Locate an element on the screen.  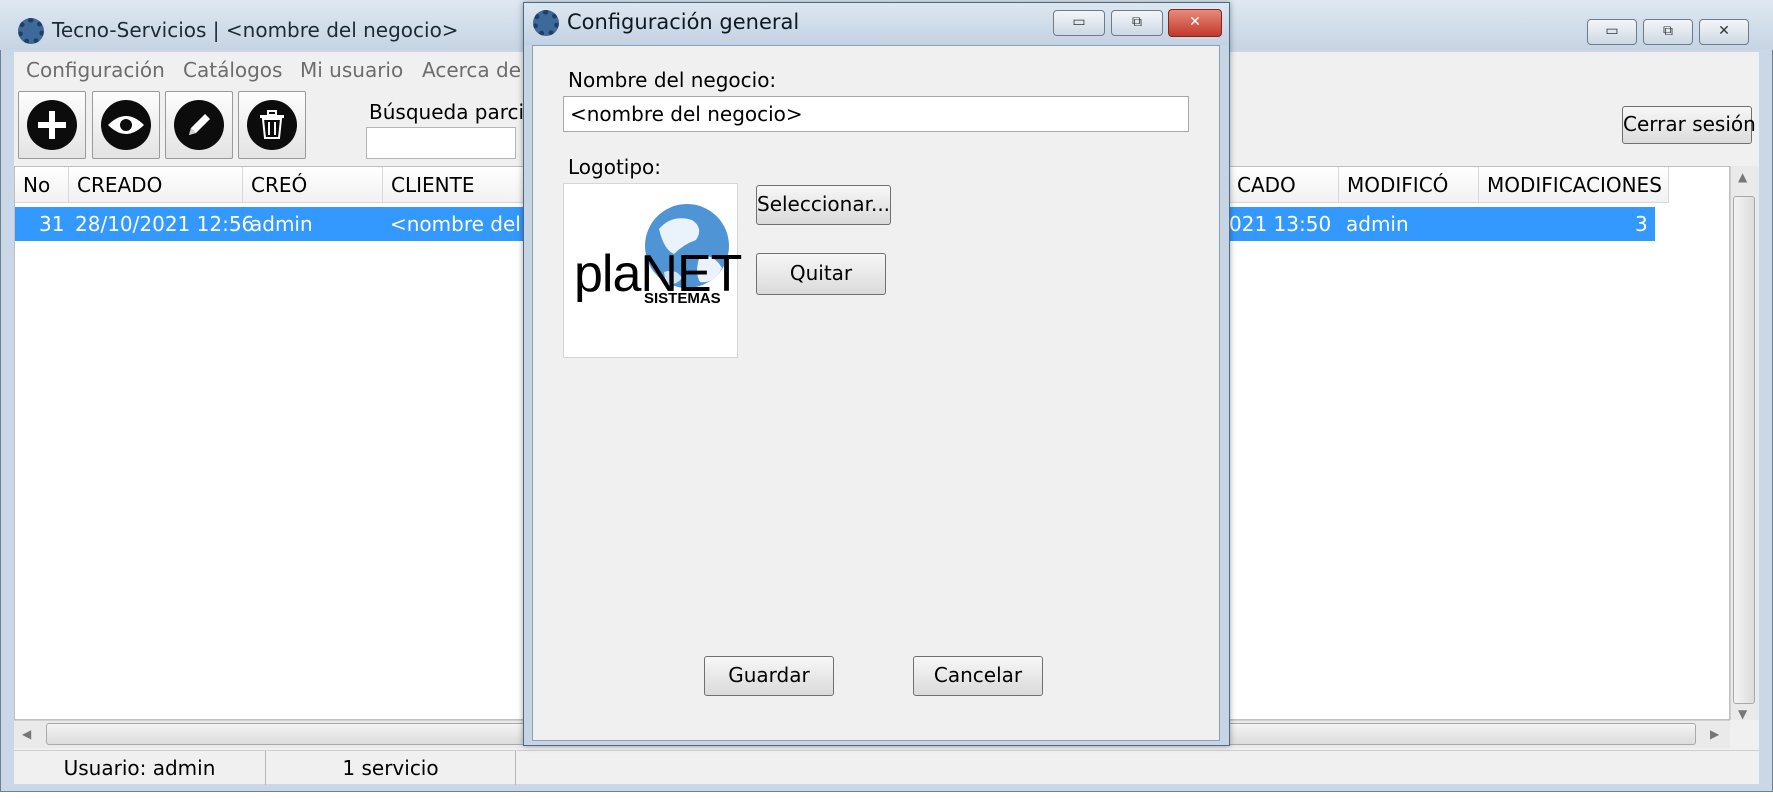
add-button is located at coordinates (52, 125).